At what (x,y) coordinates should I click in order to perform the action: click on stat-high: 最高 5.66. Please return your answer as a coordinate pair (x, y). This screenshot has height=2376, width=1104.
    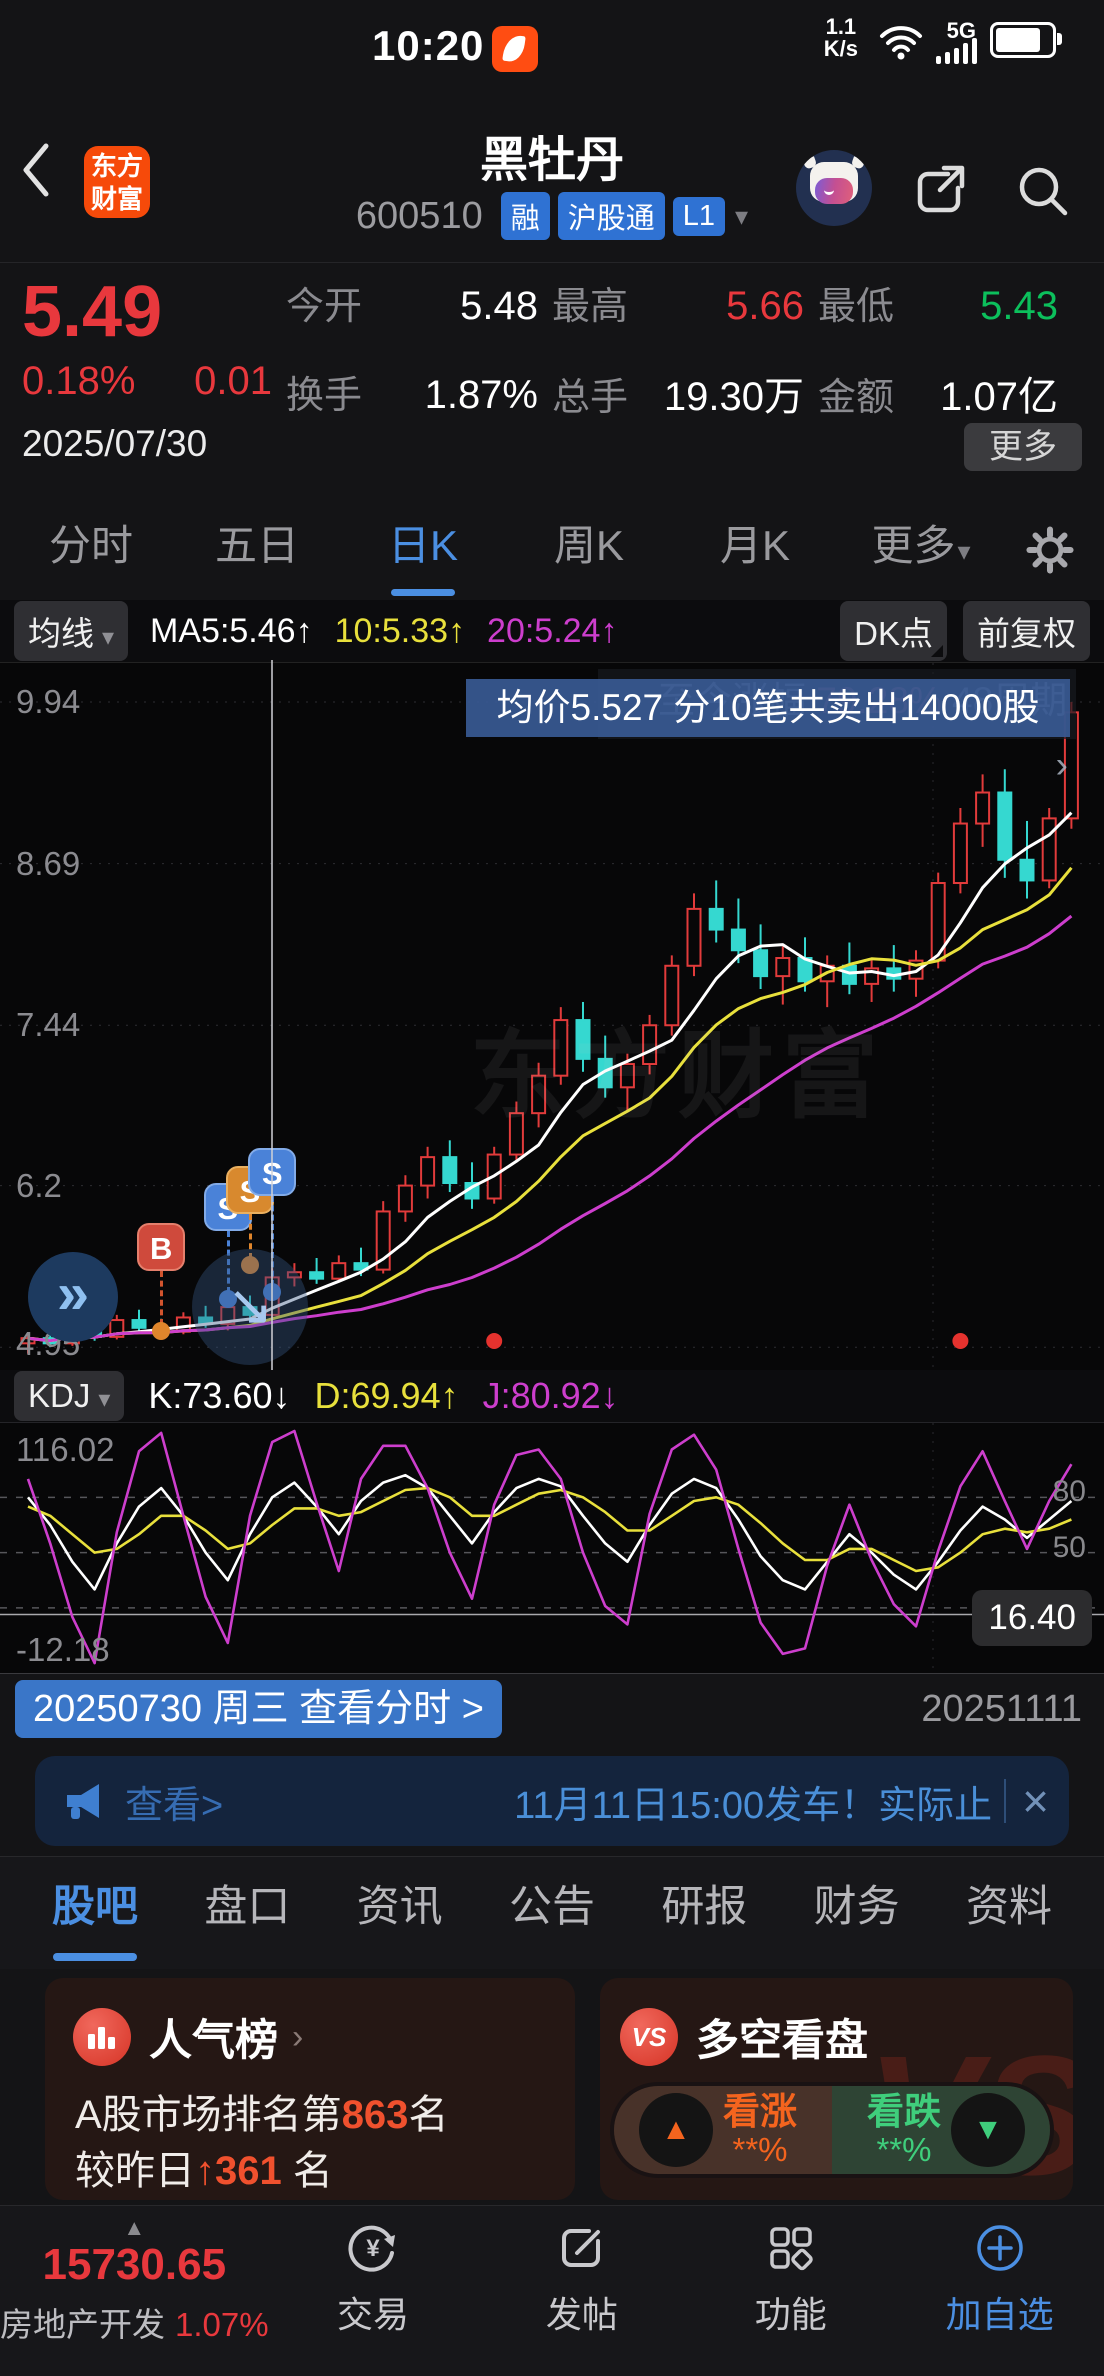
    Looking at the image, I should click on (678, 306).